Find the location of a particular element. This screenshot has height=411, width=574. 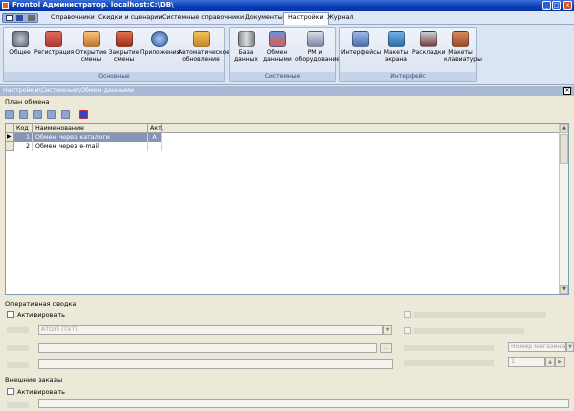

driver-dropdown-icon: ▼ is located at coordinates (387, 330).